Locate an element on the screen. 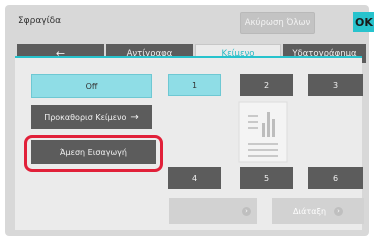 The image size is (374, 241). page-title: Σφραγίδα is located at coordinates (40, 21).